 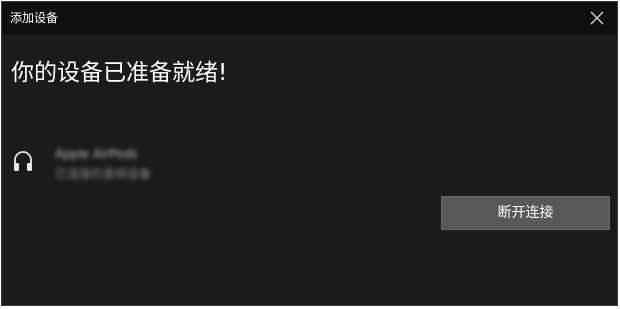 I want to click on device-status: 已连接的音频设备, so click(x=103, y=174).